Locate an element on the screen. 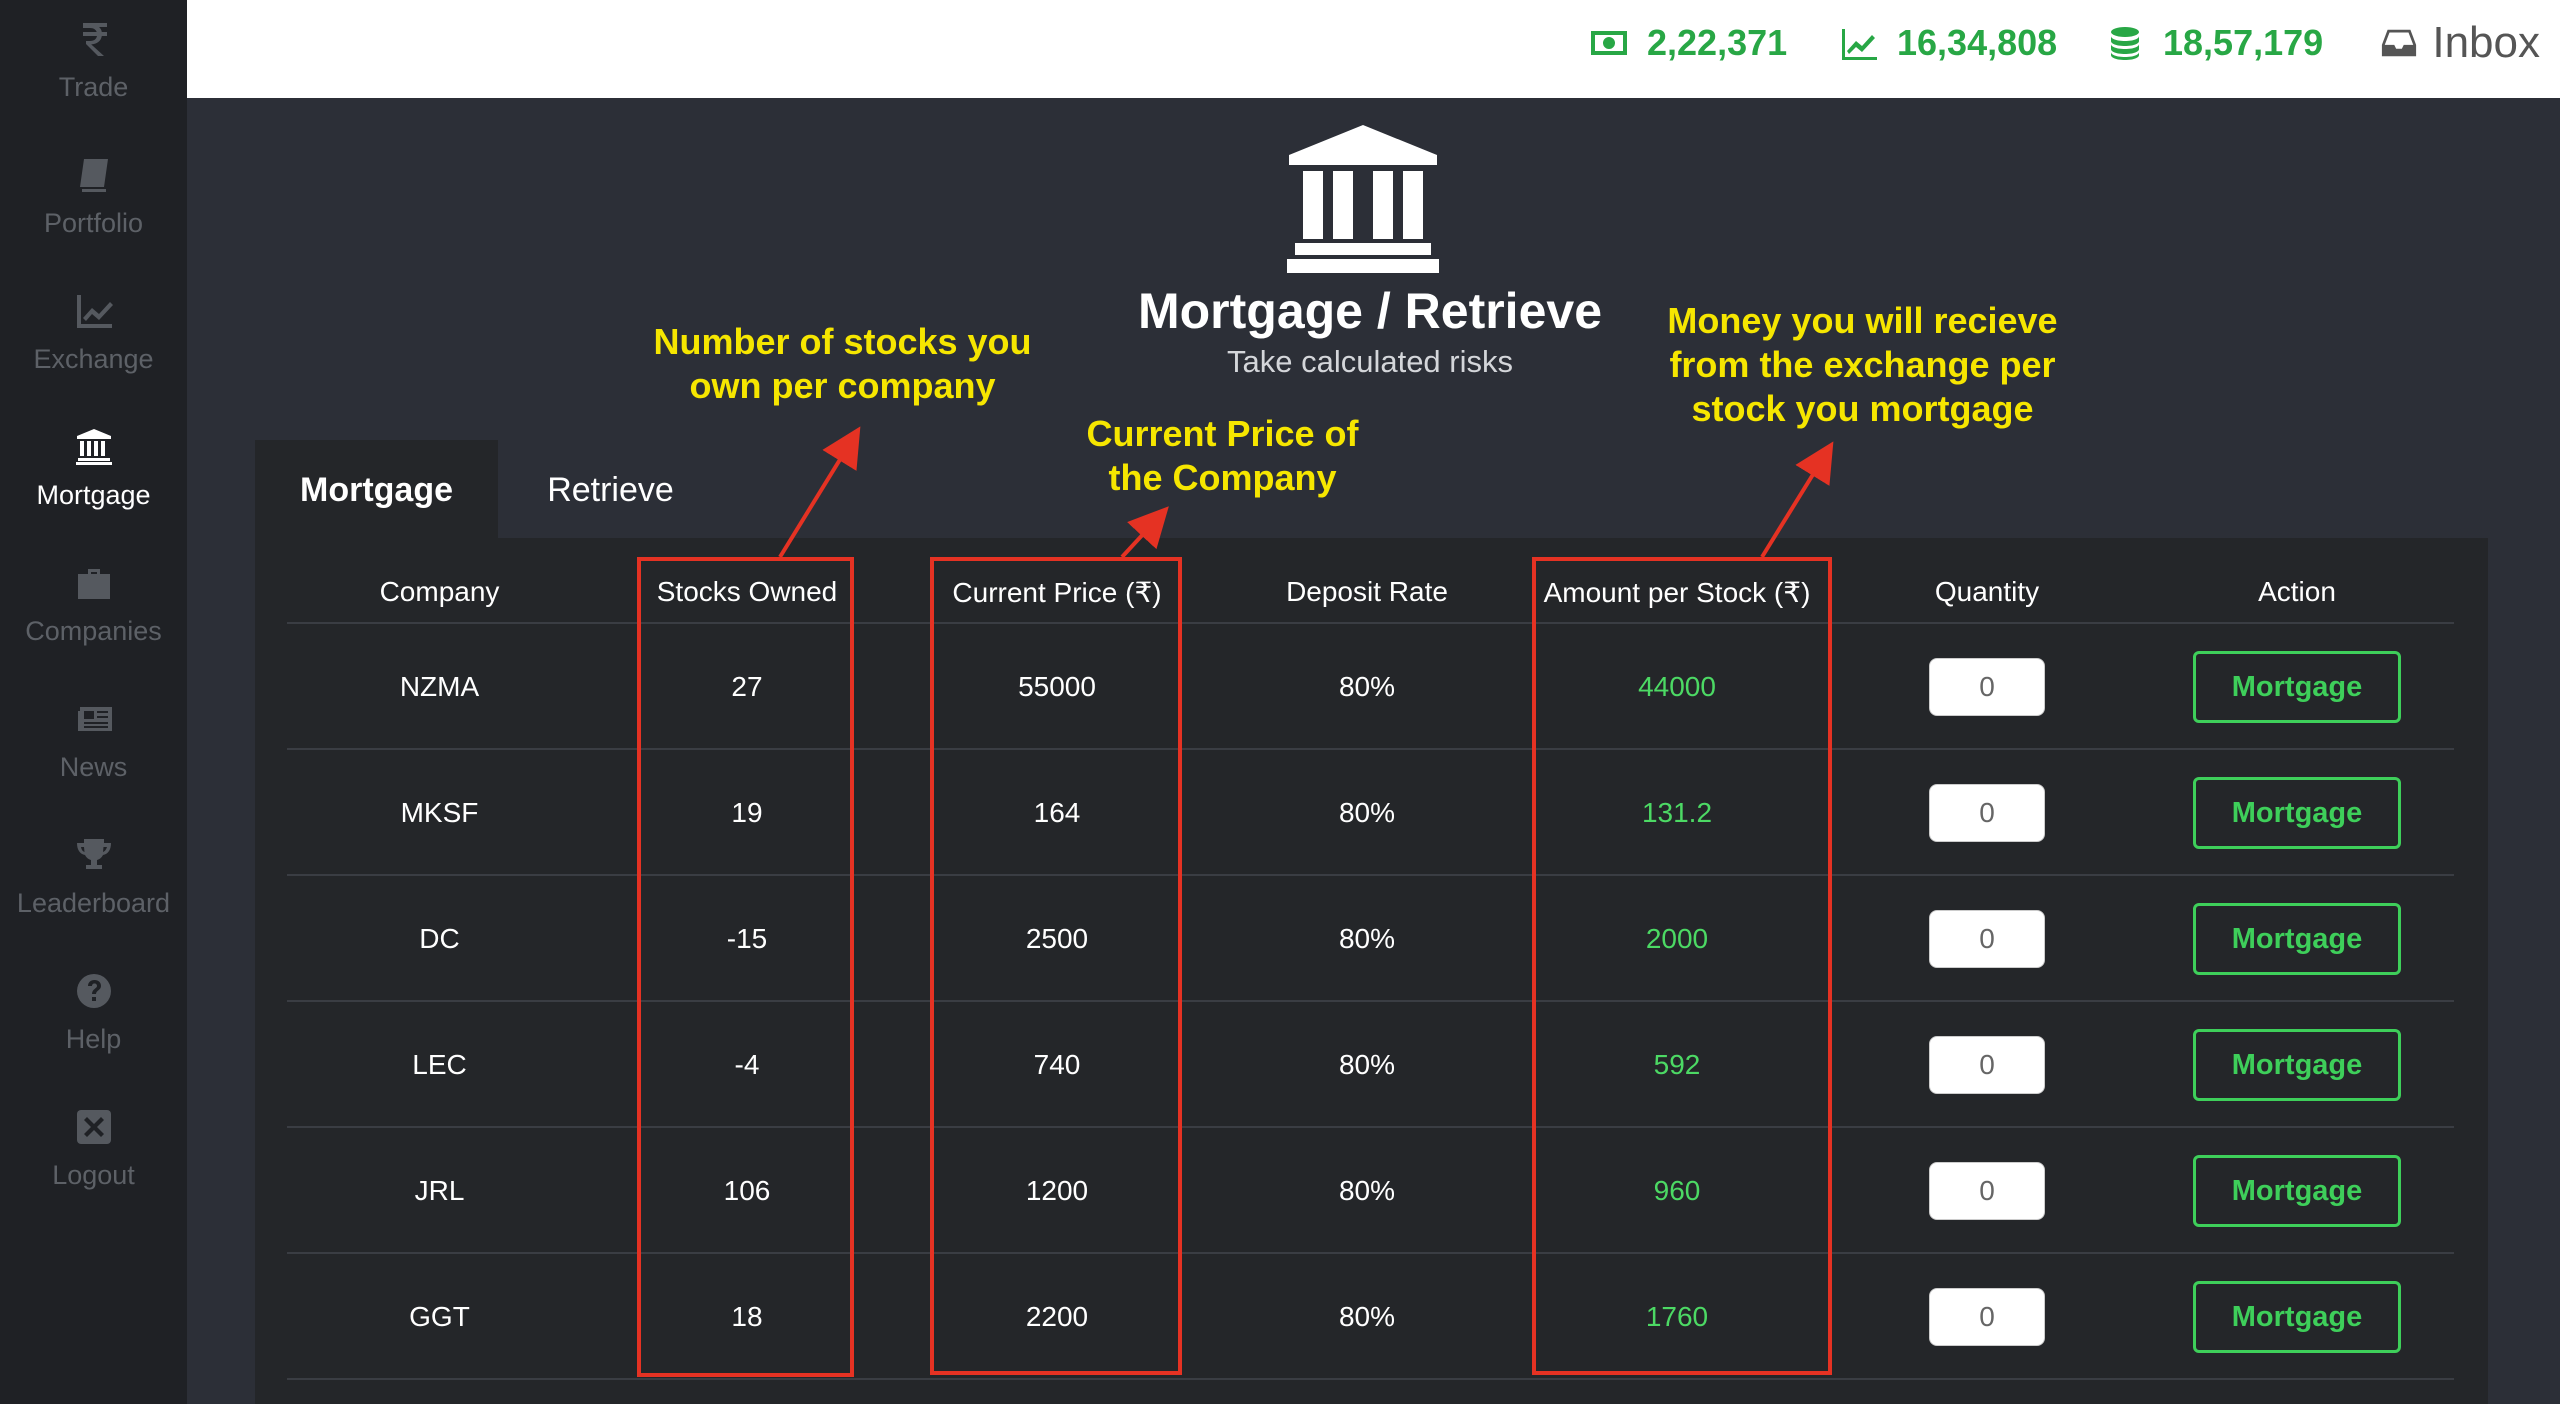 Image resolution: width=2560 pixels, height=1404 pixels. inbox-label: Inbox is located at coordinates (2486, 42).